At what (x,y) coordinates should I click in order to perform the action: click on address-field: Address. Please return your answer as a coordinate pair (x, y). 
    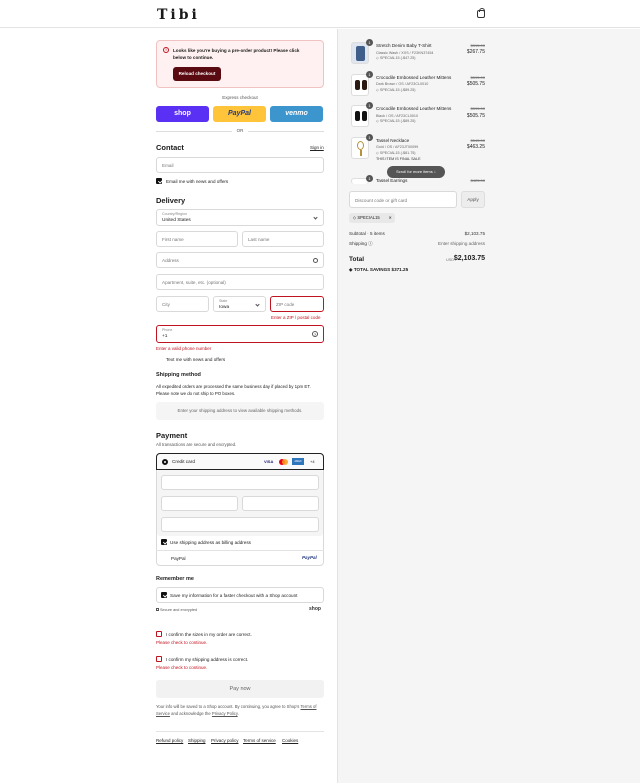
    Looking at the image, I should click on (240, 260).